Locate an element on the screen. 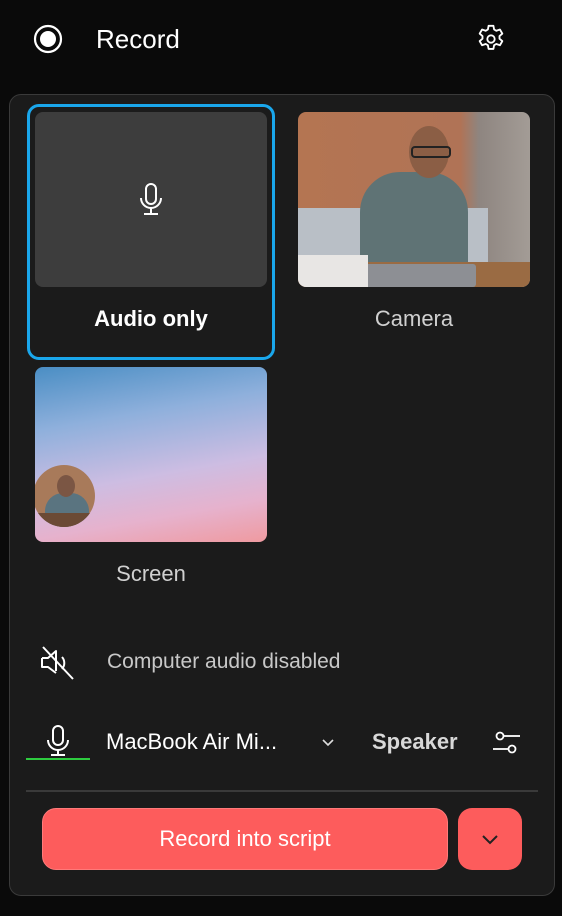  gear-icon is located at coordinates (491, 39).